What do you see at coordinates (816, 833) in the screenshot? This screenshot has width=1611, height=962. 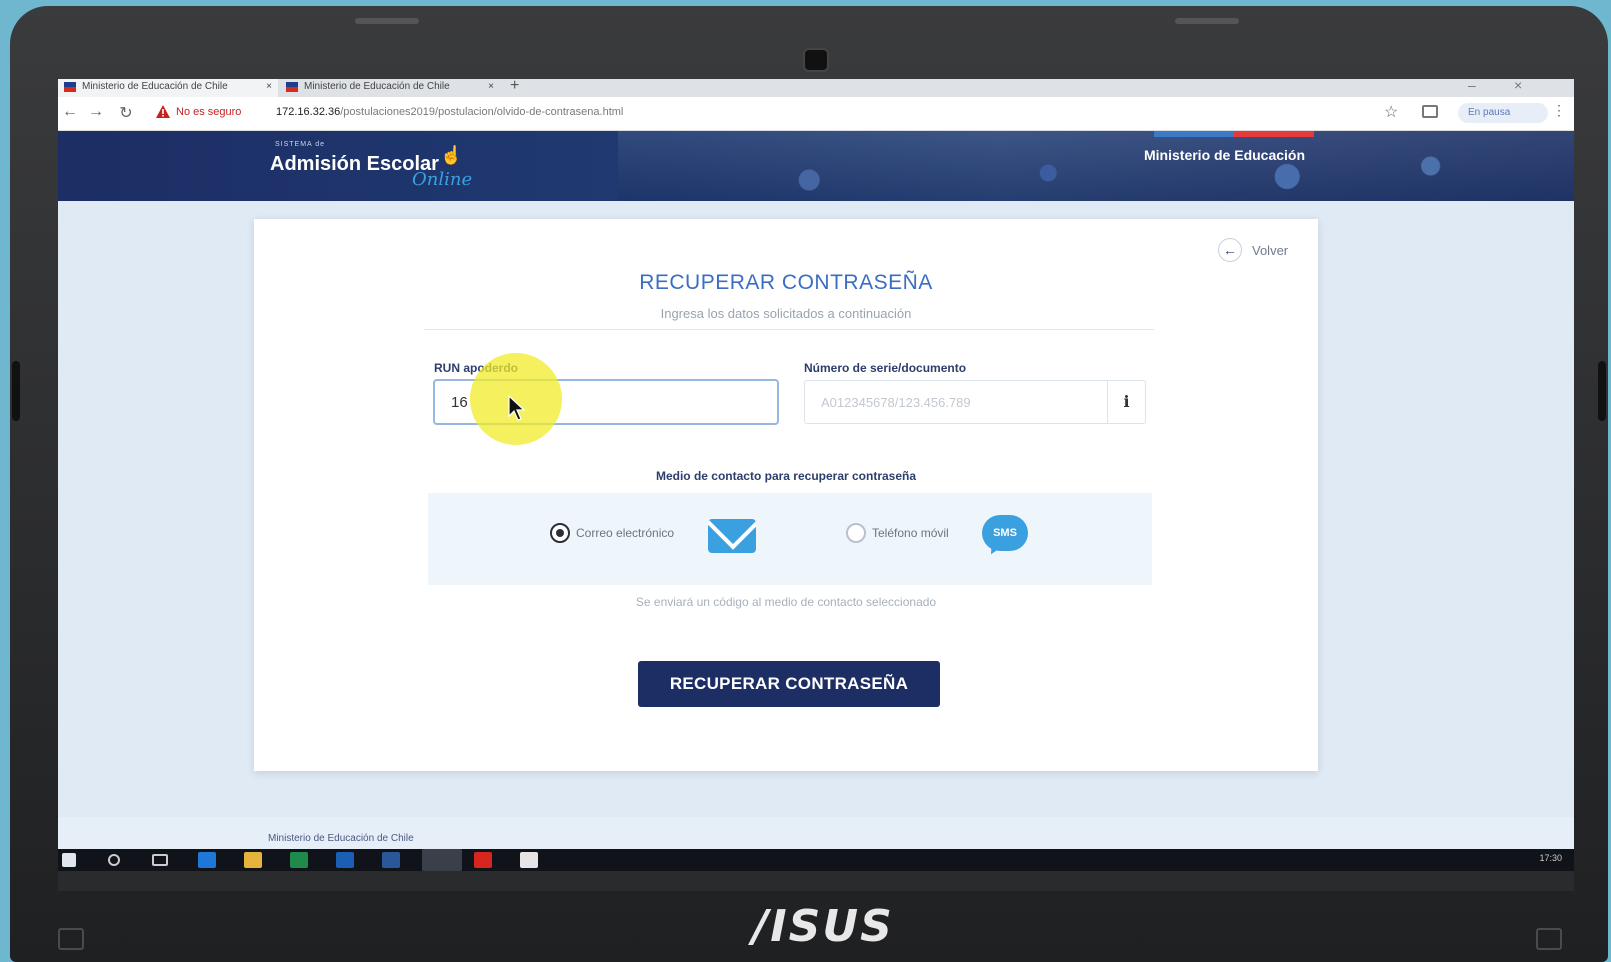 I see `site-footer: Ministerio de Educación de Chile` at bounding box center [816, 833].